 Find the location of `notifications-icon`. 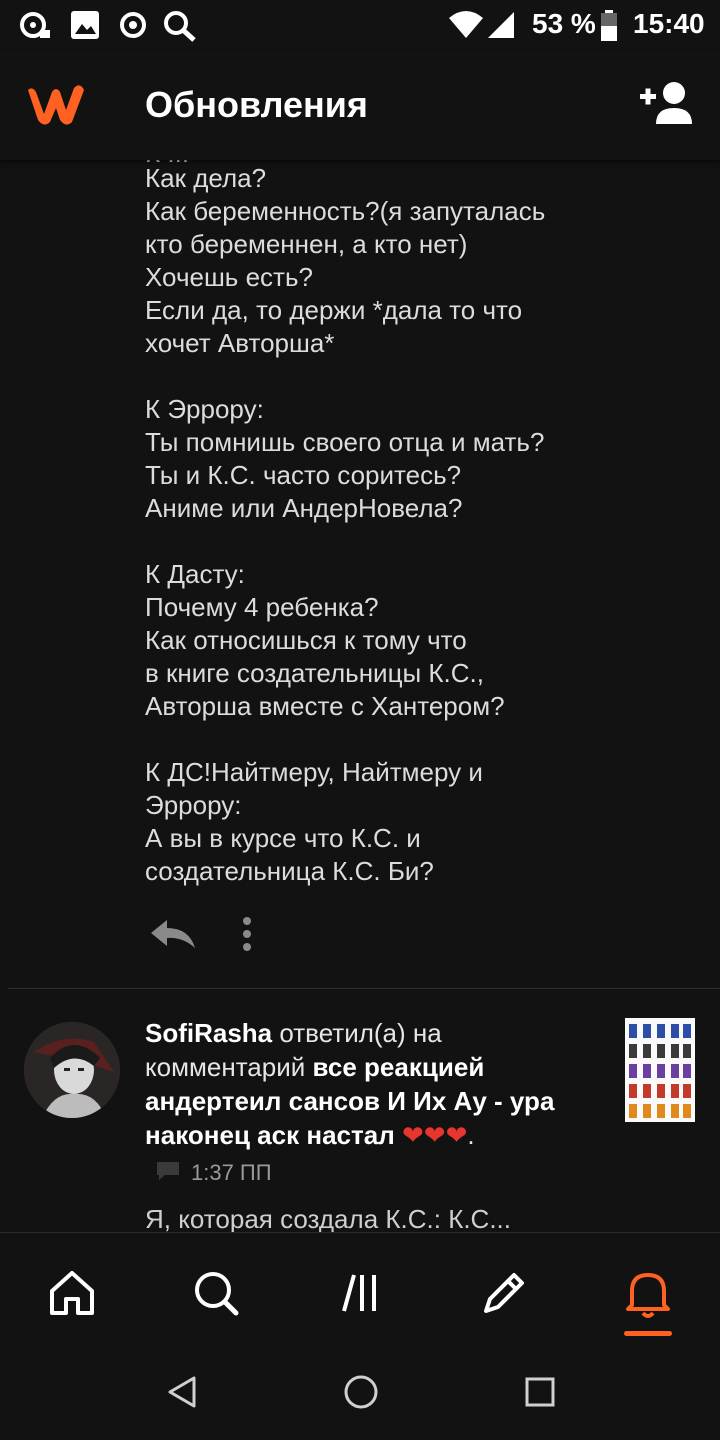

notifications-icon is located at coordinates (648, 1293).